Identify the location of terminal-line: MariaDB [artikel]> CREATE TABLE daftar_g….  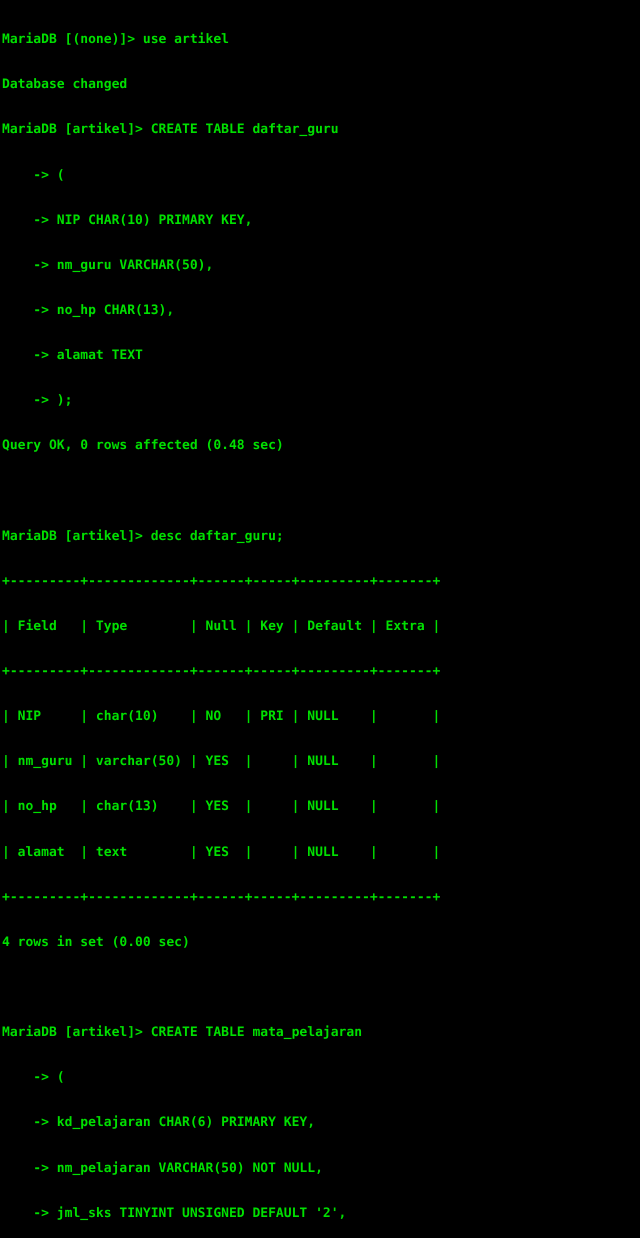
(170, 130).